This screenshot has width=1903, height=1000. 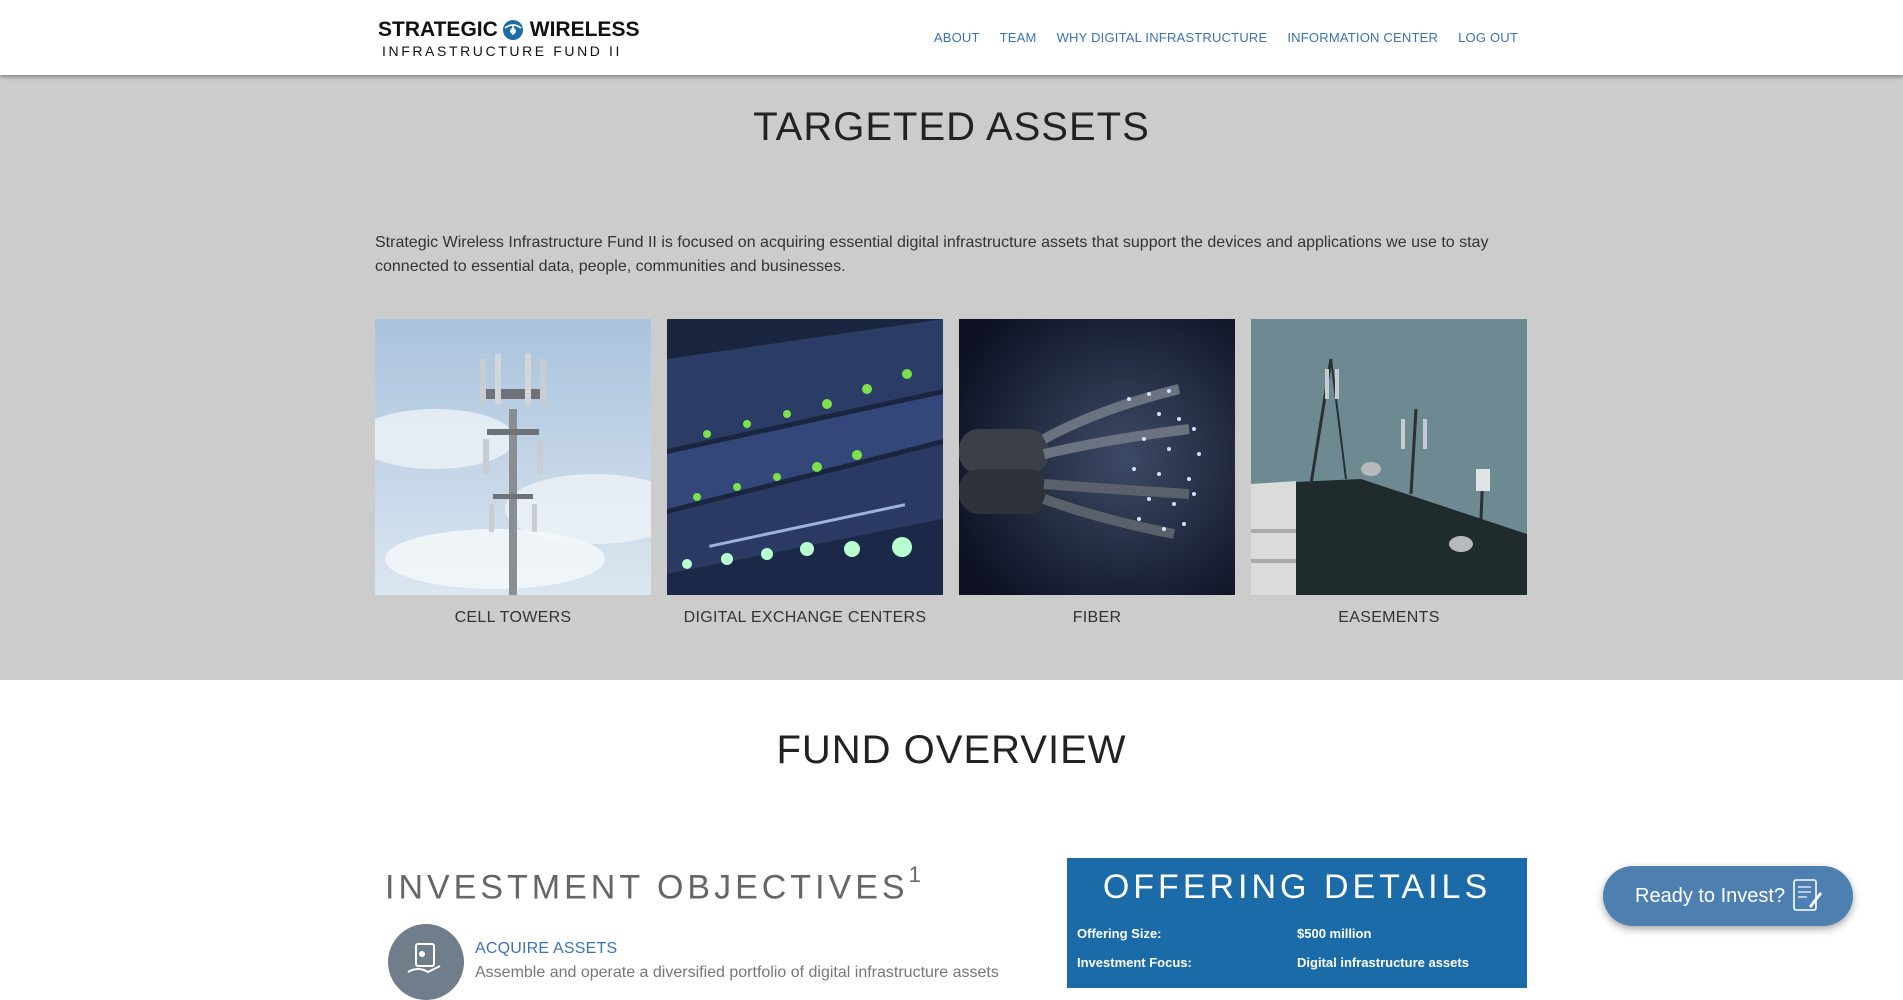 What do you see at coordinates (1334, 933) in the screenshot?
I see `offering-row-value: $500 million` at bounding box center [1334, 933].